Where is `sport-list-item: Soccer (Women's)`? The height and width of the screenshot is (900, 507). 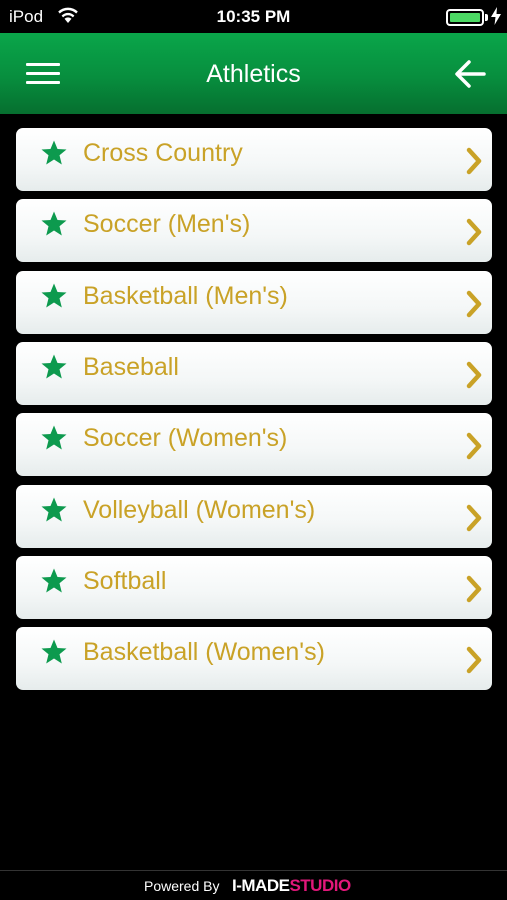 sport-list-item: Soccer (Women's) is located at coordinates (254, 444).